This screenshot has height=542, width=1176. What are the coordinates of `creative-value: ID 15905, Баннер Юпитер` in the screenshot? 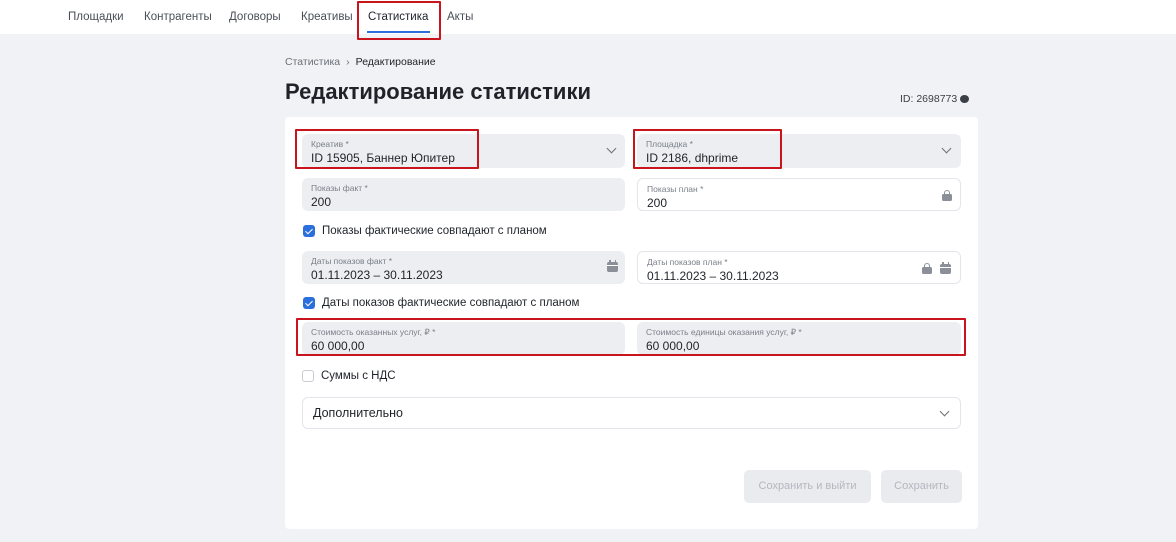 It's located at (383, 158).